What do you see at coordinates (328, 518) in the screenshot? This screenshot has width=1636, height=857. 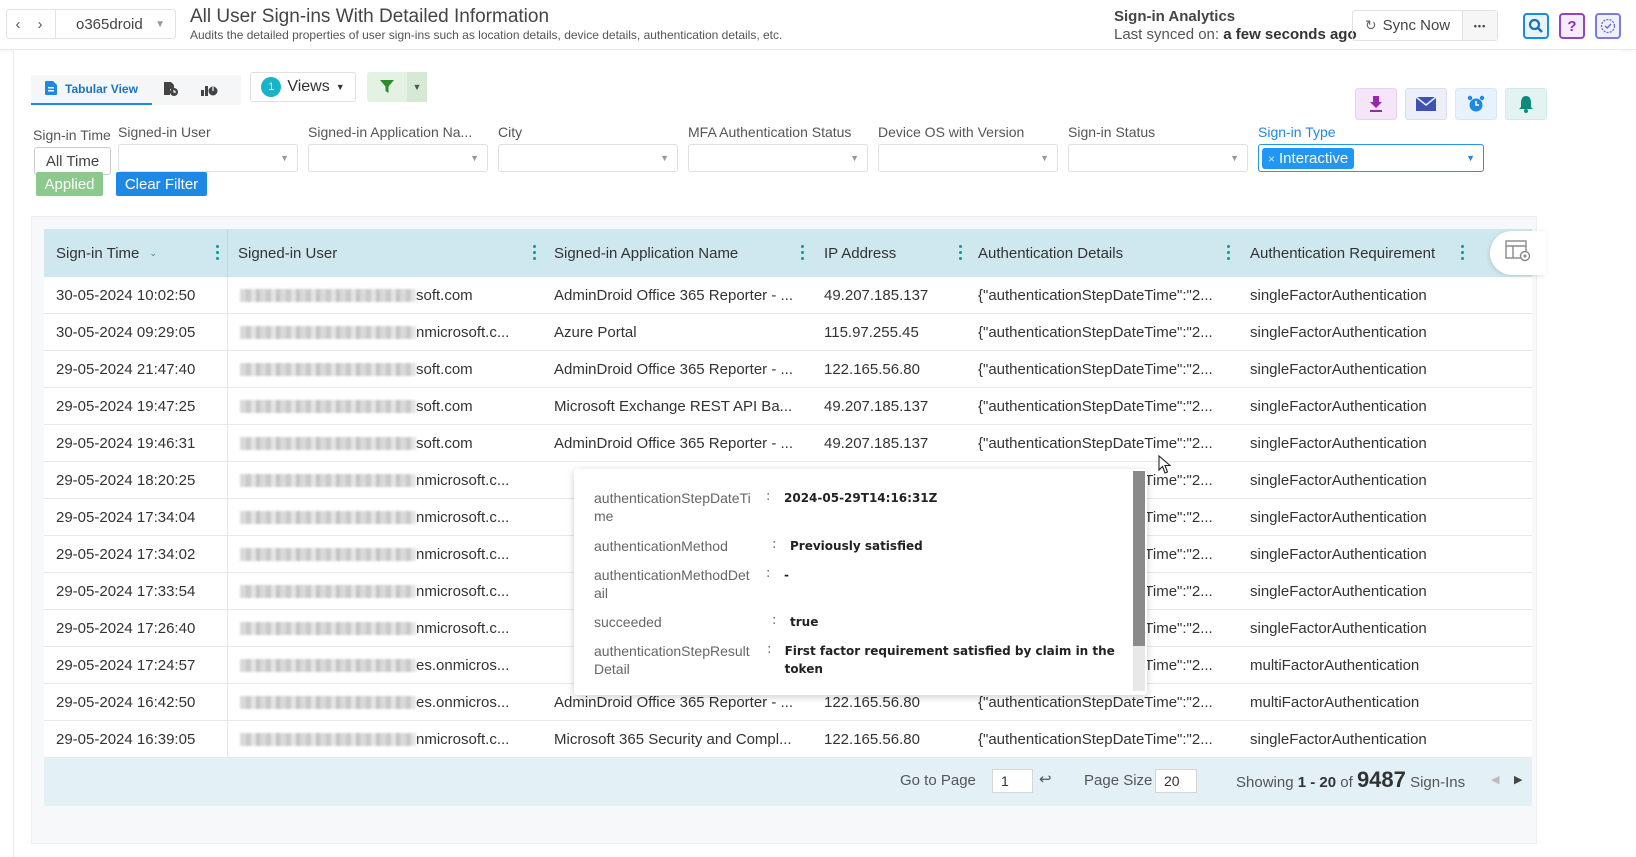 I see `redacted-text` at bounding box center [328, 518].